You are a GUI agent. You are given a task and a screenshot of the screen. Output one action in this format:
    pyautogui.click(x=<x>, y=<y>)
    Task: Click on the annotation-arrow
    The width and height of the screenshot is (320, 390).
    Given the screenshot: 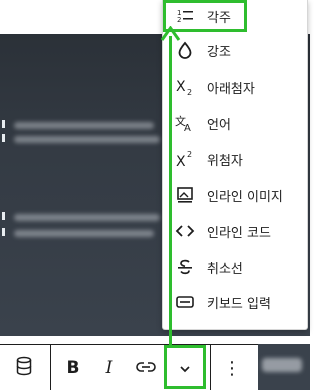 What is the action you would take?
    pyautogui.click(x=170, y=192)
    